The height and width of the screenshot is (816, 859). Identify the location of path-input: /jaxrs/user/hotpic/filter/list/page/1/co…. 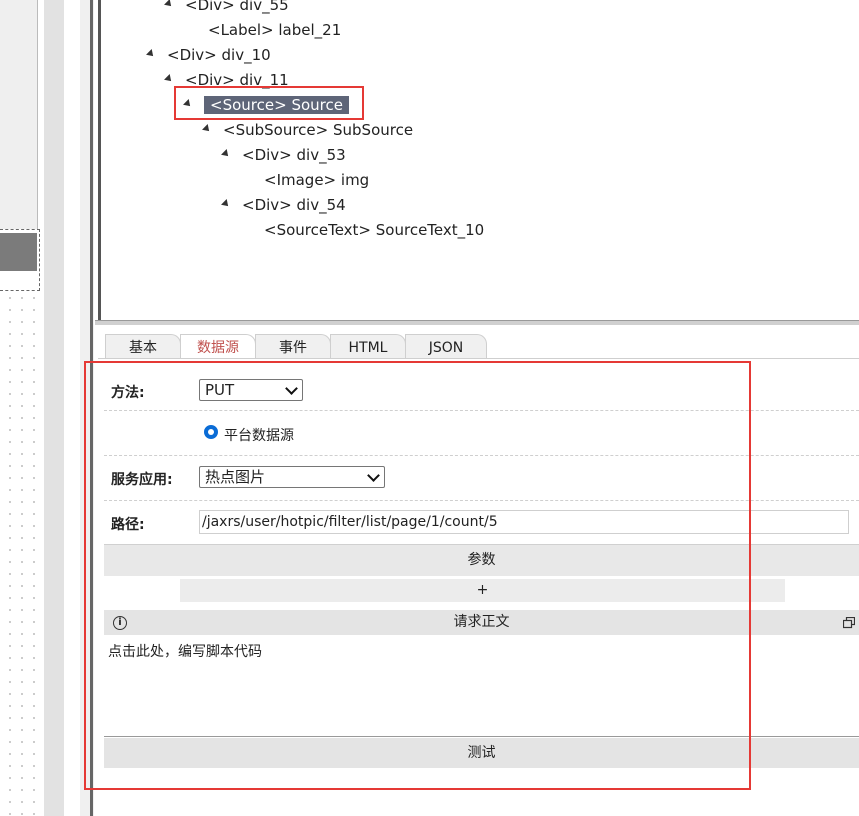
(524, 522).